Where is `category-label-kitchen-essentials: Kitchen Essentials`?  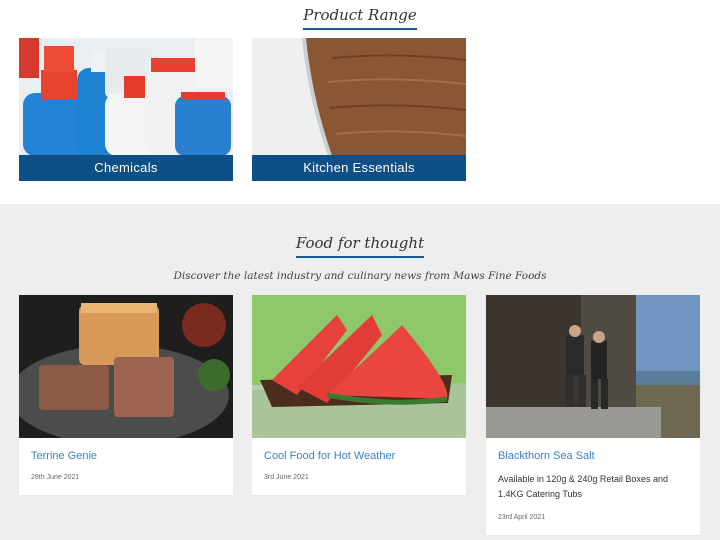
category-label-kitchen-essentials: Kitchen Essentials is located at coordinates (359, 168).